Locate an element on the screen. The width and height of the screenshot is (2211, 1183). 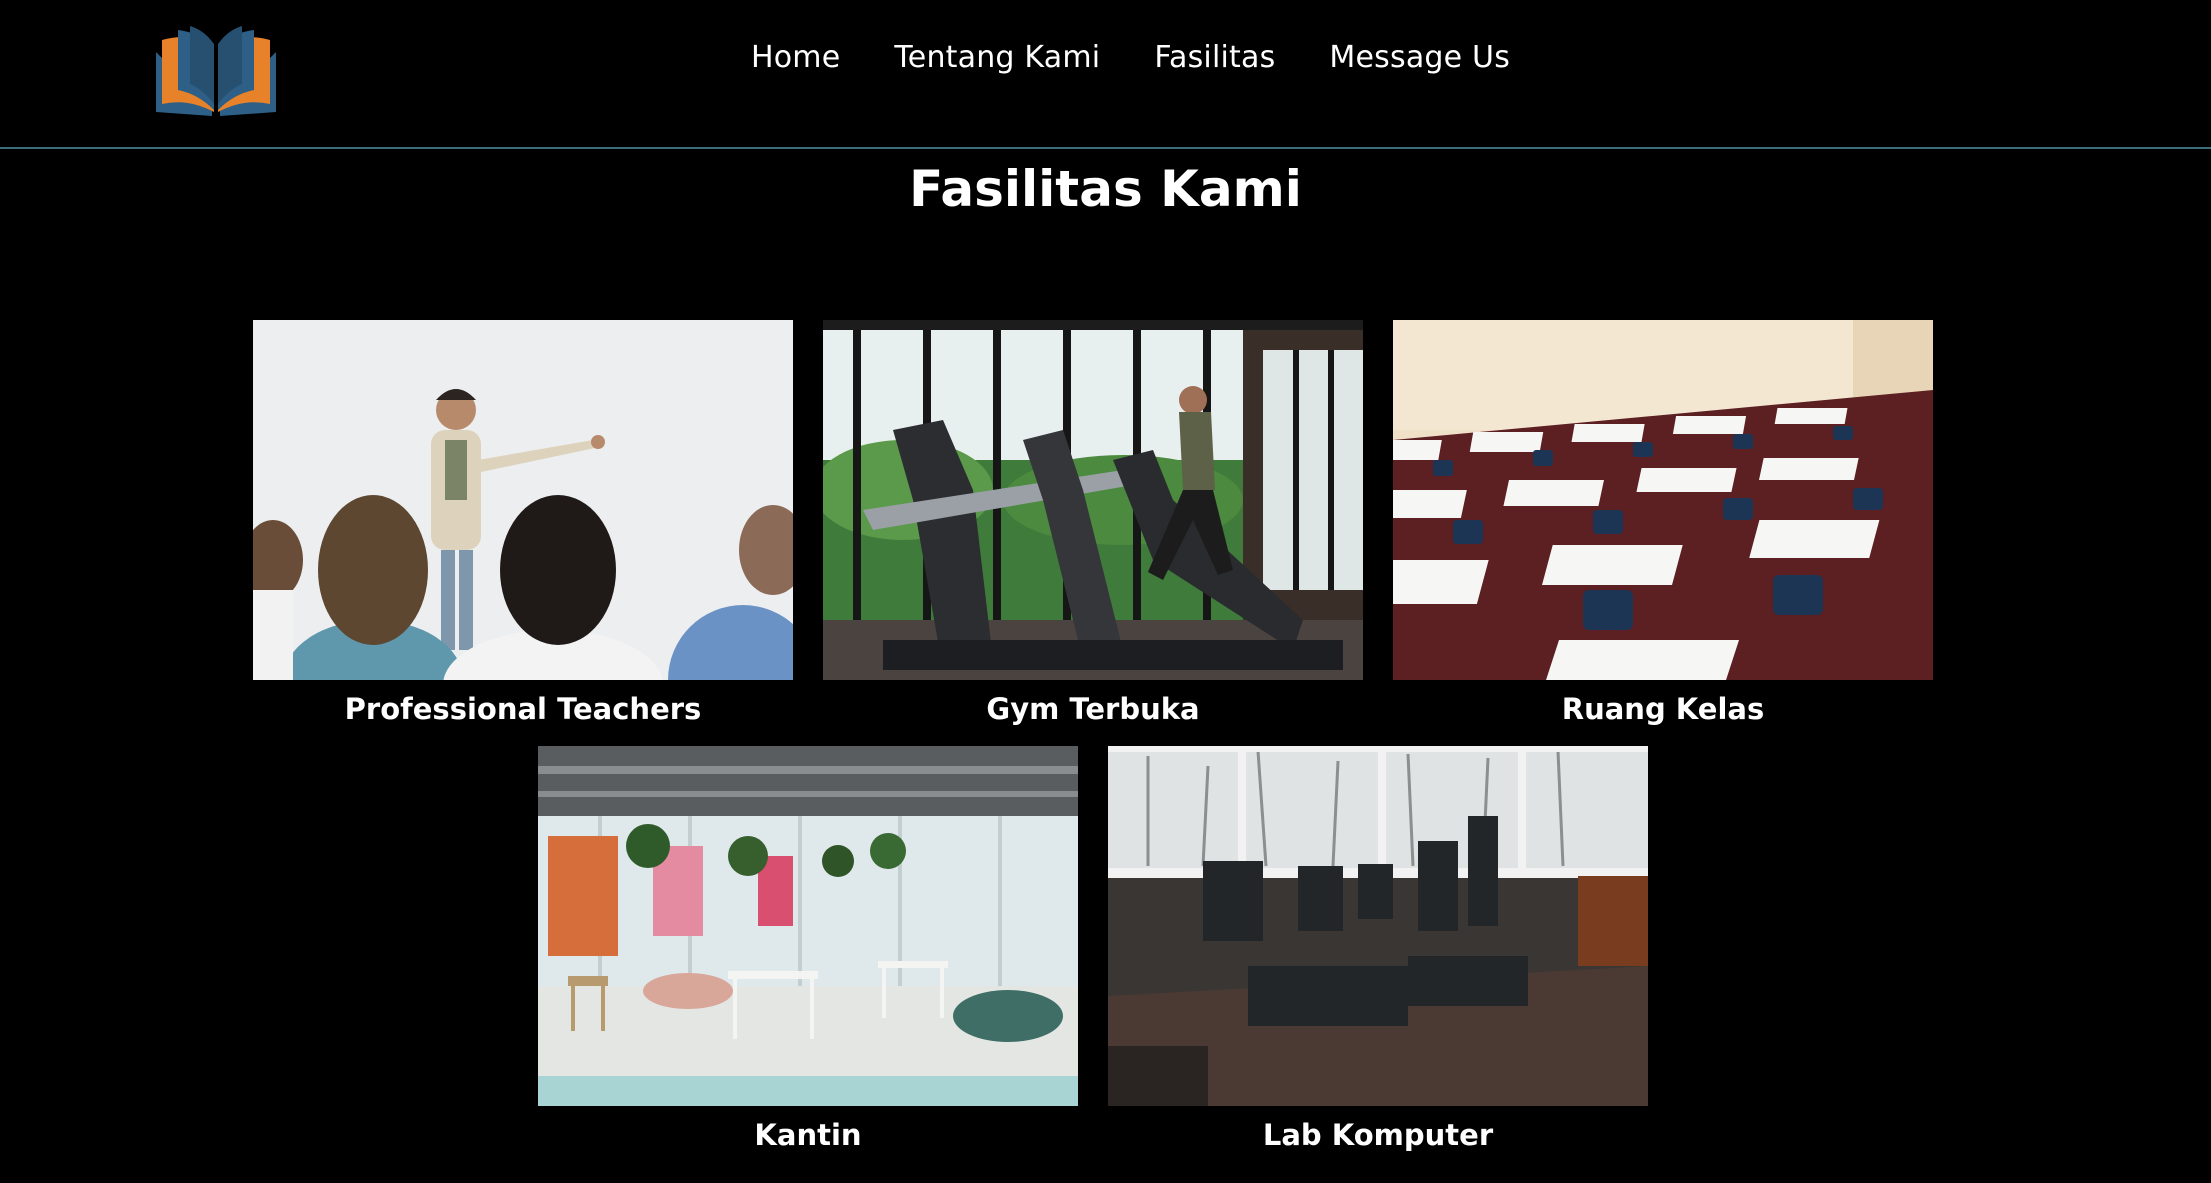
navbar: Home Tentang Kami Fasilitas Message Us is located at coordinates (1105, 74).